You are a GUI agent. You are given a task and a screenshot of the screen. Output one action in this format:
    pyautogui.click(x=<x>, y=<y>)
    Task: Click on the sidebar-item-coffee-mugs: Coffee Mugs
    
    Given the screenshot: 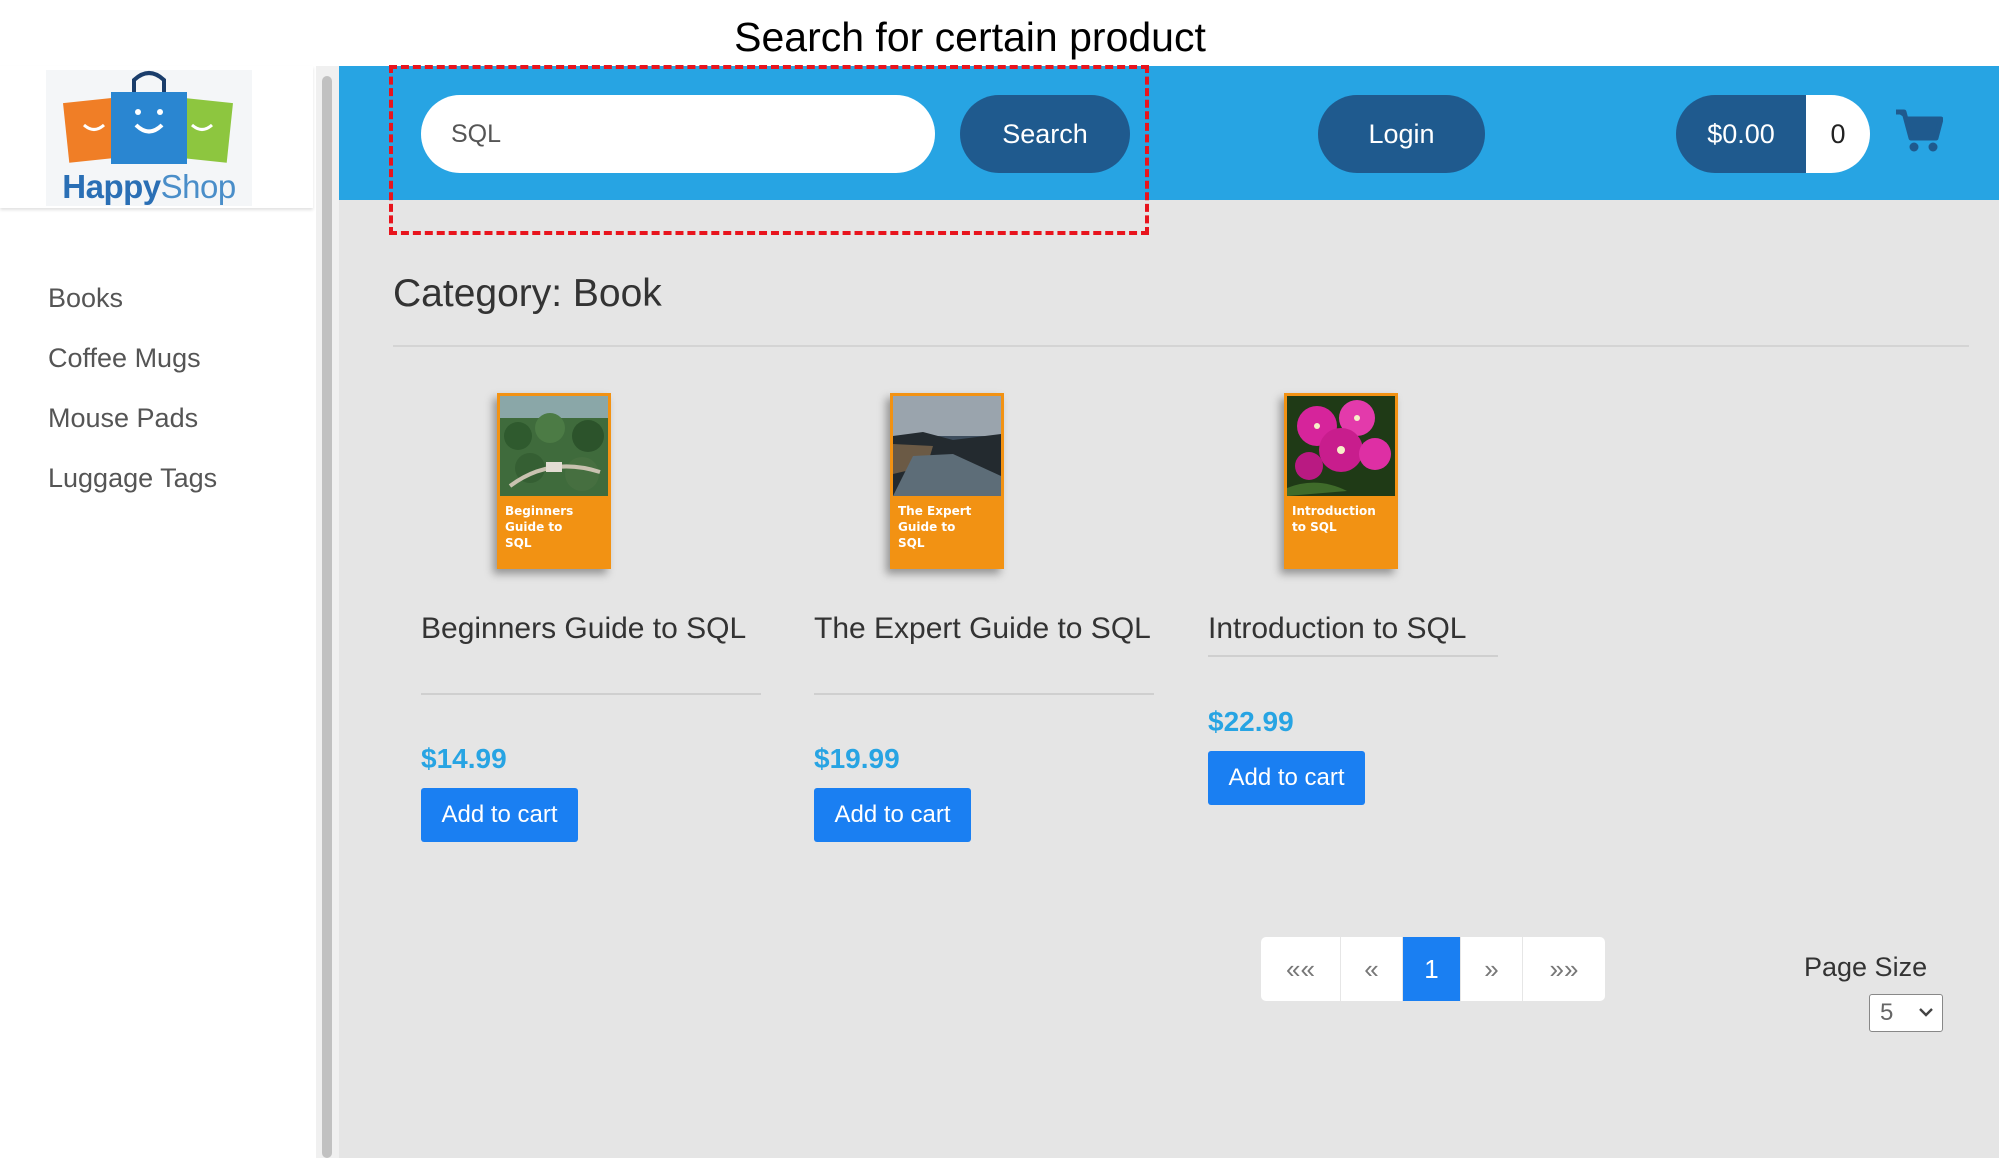 What is the action you would take?
    pyautogui.click(x=132, y=372)
    